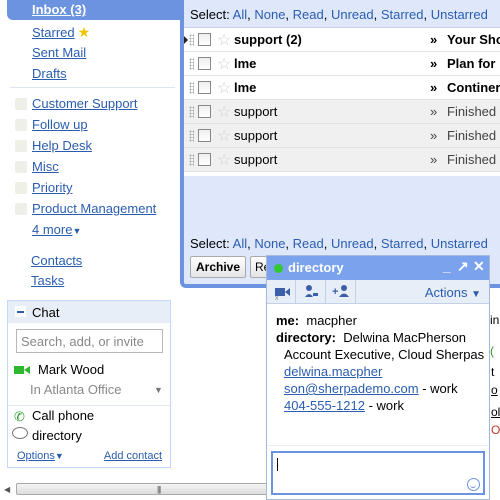 Image resolution: width=500 pixels, height=500 pixels. What do you see at coordinates (49, 73) in the screenshot?
I see `nav-drafts: Drafts` at bounding box center [49, 73].